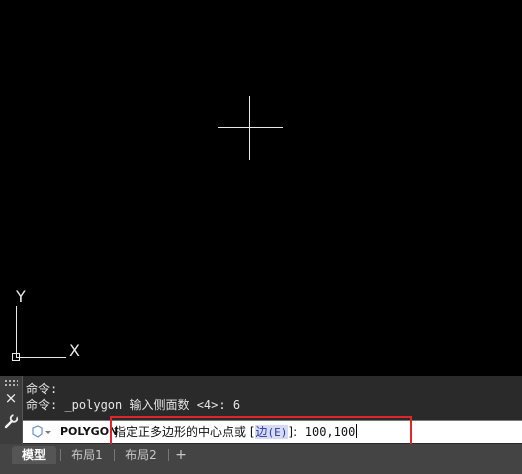 This screenshot has height=474, width=522. I want to click on tab-layout2: 布局2, so click(141, 455).